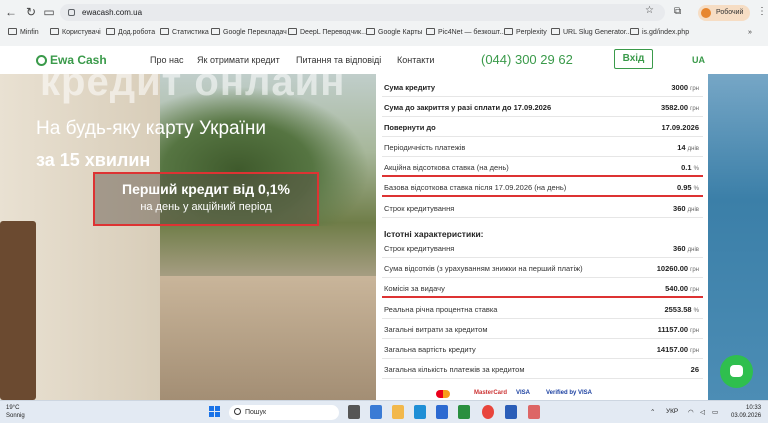  What do you see at coordinates (691, 412) in the screenshot?
I see `wifi-icon: ◠` at bounding box center [691, 412].